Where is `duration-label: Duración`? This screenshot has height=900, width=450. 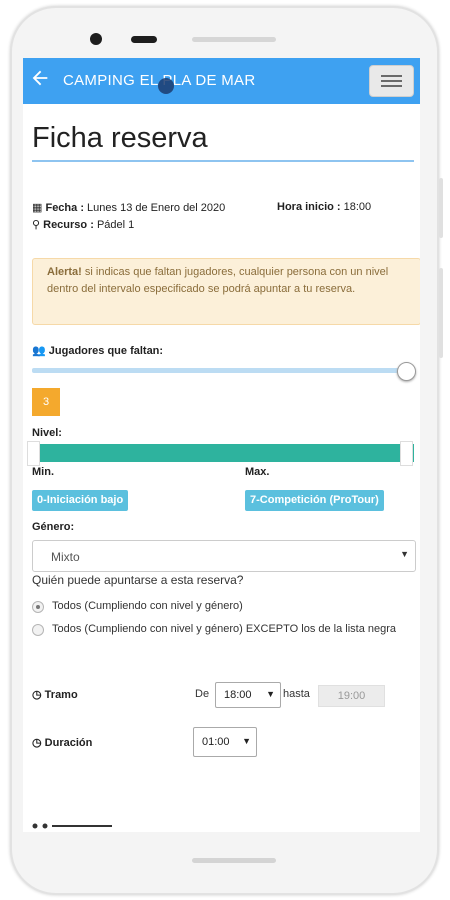
duration-label: Duración is located at coordinates (68, 743).